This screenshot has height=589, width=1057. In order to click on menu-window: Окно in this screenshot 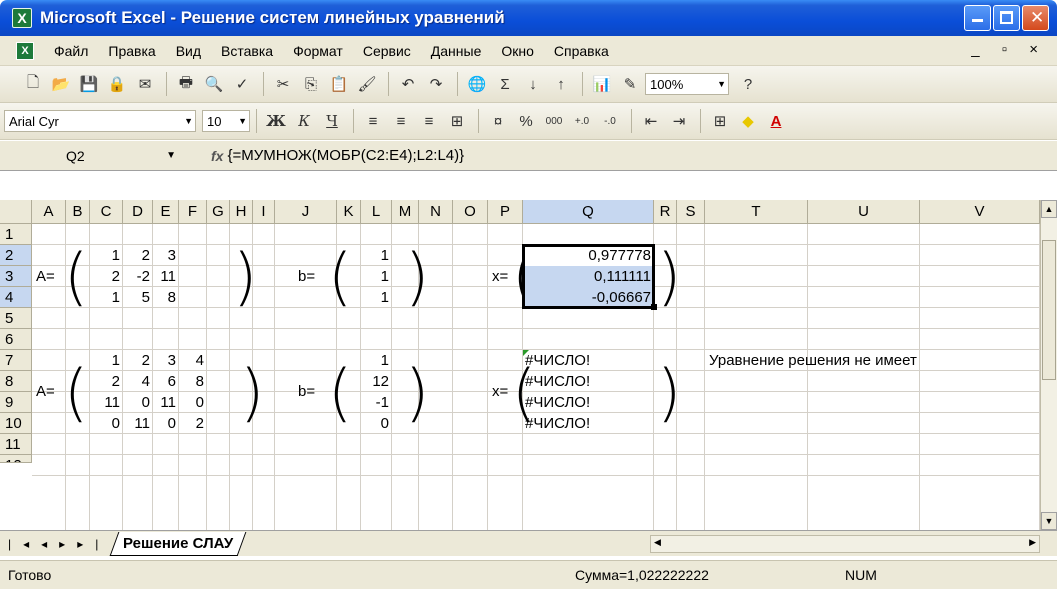, I will do `click(517, 51)`.